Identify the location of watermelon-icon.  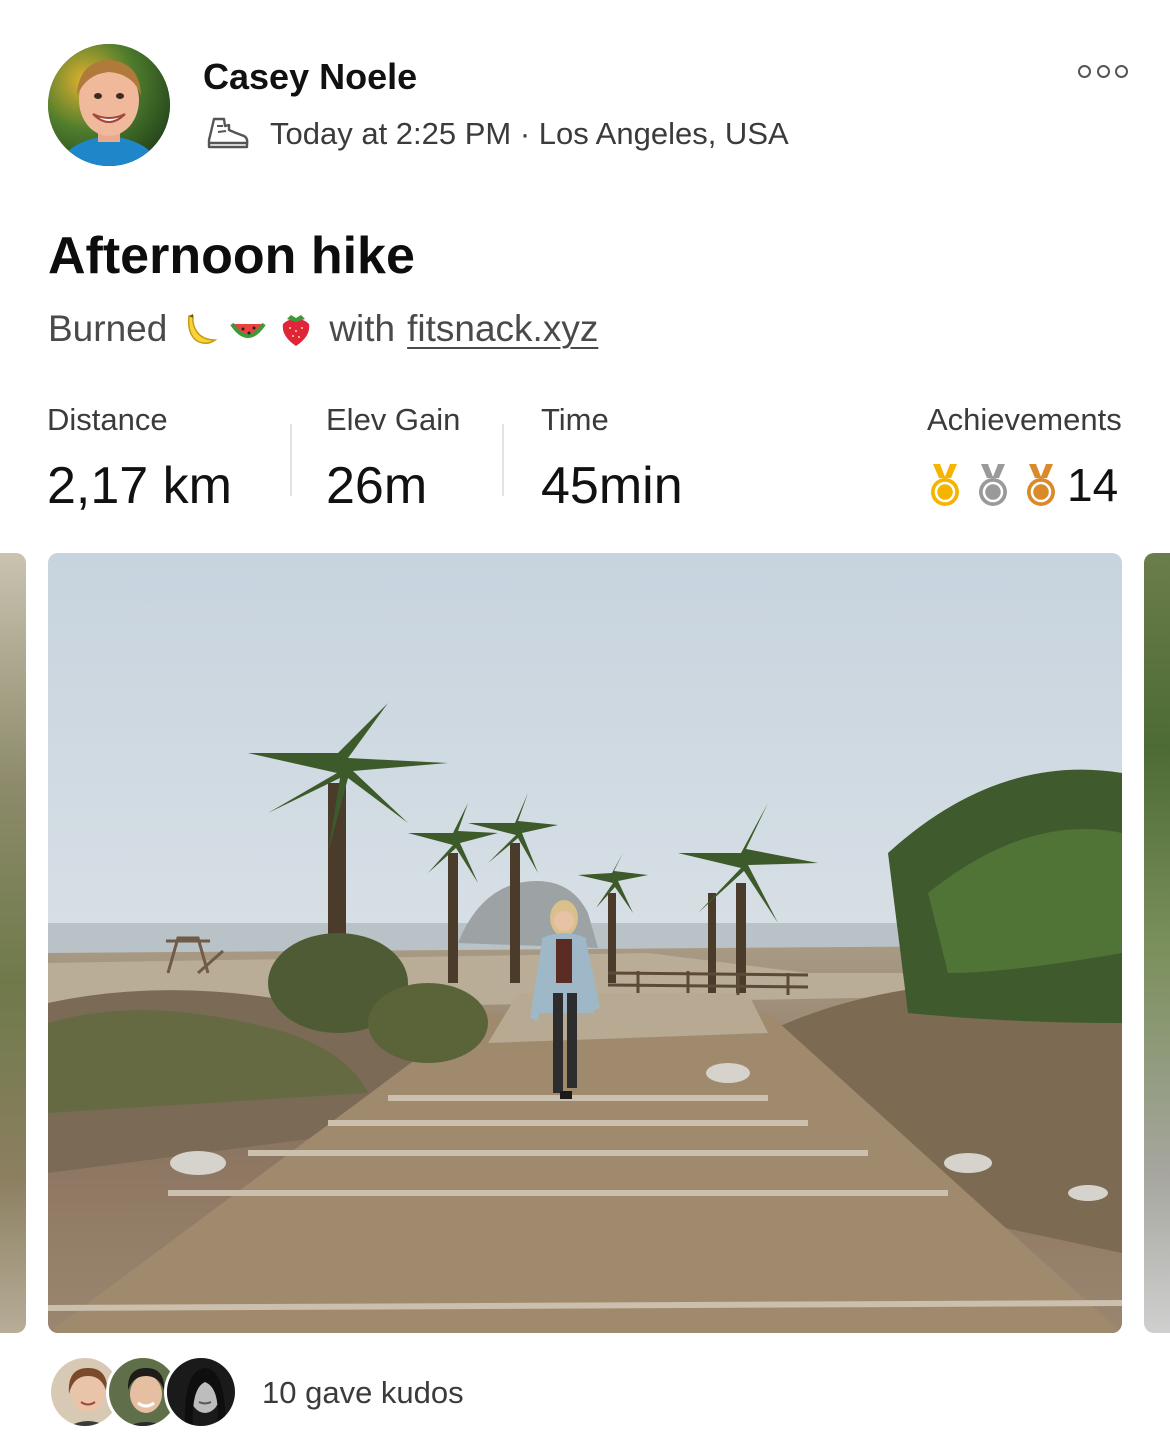
(248, 330).